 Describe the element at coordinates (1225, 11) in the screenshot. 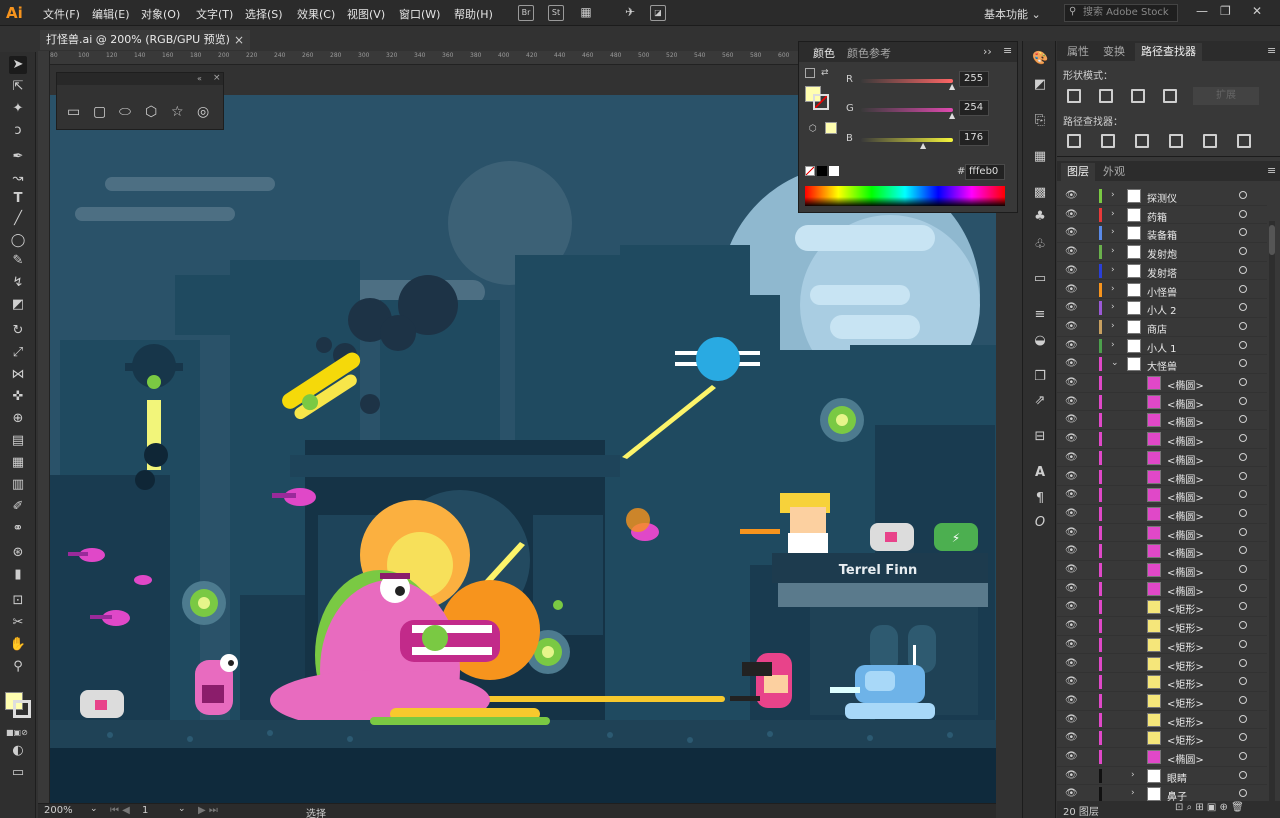

I see `restore-icon: ❐` at that location.